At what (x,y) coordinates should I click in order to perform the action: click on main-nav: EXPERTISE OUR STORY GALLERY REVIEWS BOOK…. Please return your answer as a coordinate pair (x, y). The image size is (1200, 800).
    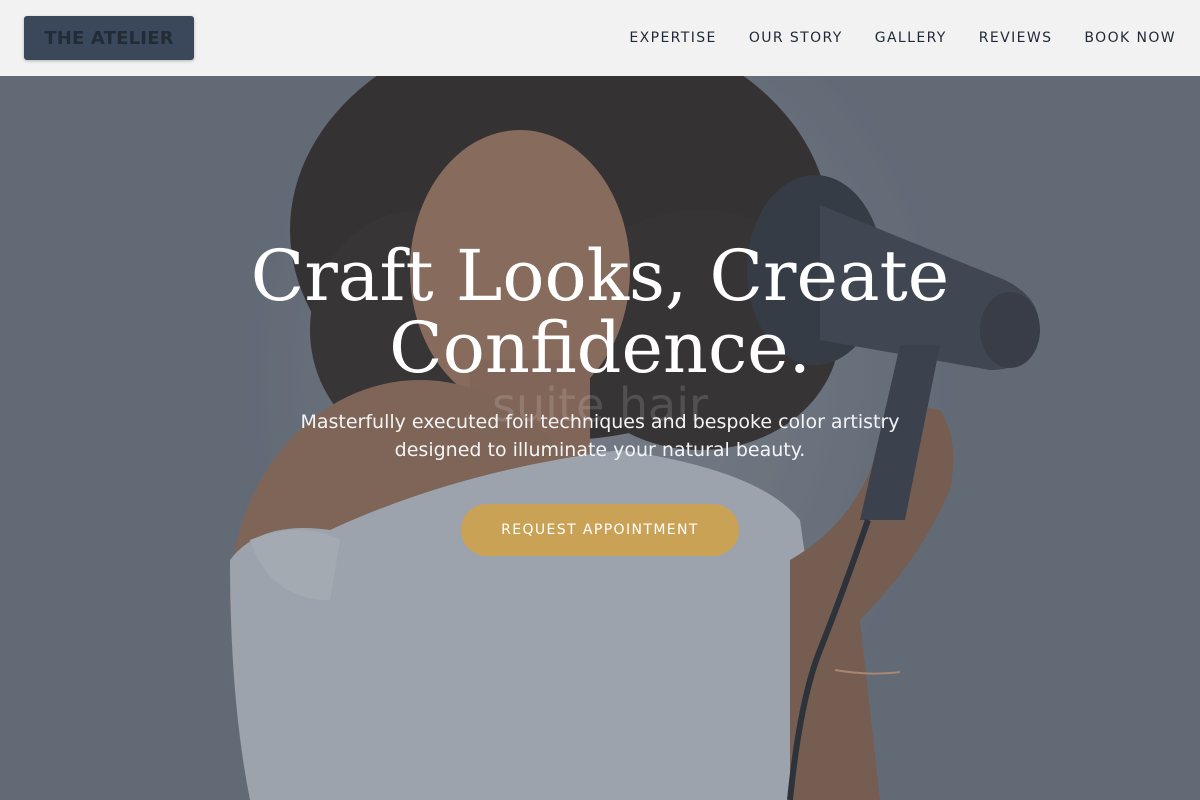
    Looking at the image, I should click on (886, 38).